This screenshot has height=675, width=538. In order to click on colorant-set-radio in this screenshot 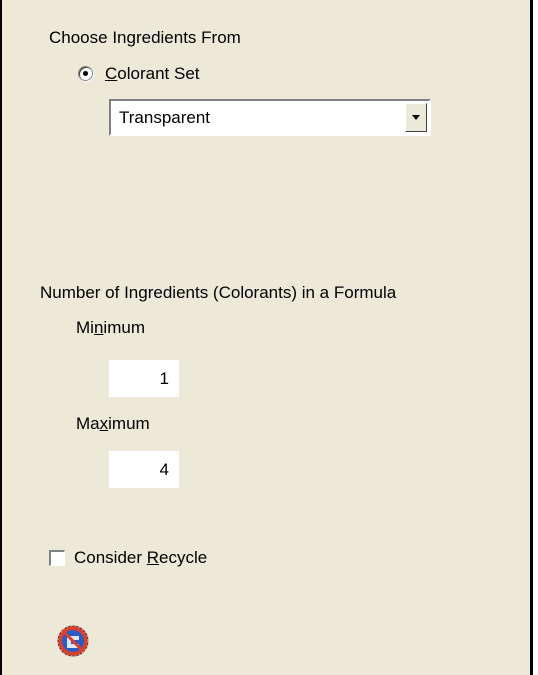, I will do `click(85, 73)`.